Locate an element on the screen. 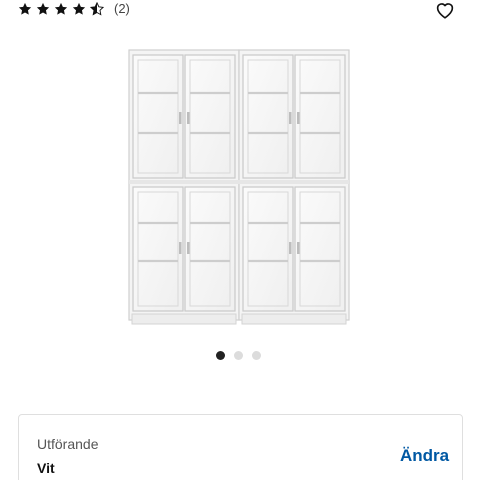 This screenshot has height=480, width=480. rating-stars is located at coordinates (61, 9).